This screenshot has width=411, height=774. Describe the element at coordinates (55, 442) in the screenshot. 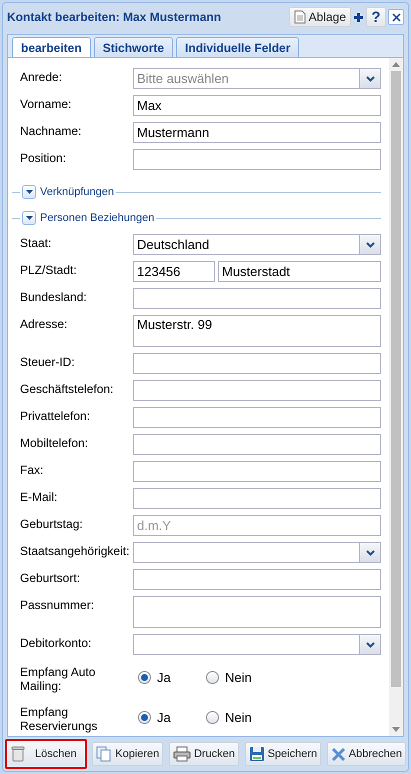

I see `field-label: Mobiltelefon:` at that location.